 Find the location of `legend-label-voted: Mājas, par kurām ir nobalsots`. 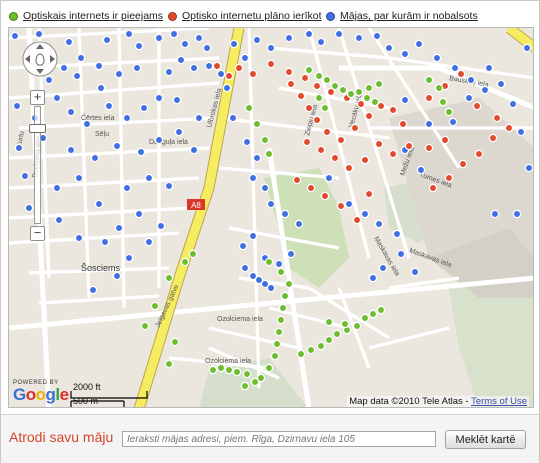

legend-label-voted: Mājas, par kurām ir nobalsots is located at coordinates (409, 16).